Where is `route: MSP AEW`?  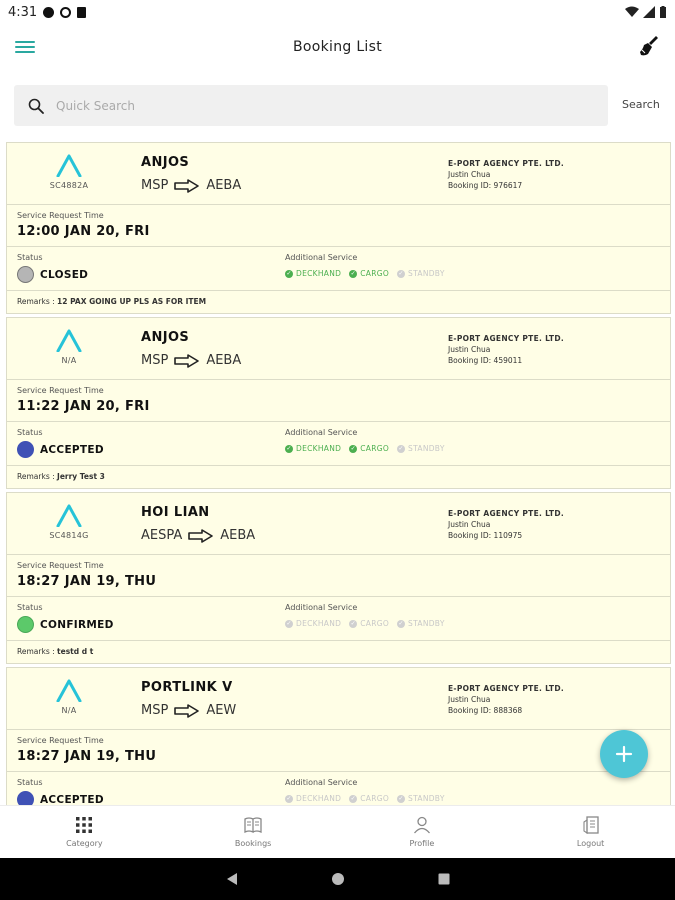 route: MSP AEW is located at coordinates (188, 710).